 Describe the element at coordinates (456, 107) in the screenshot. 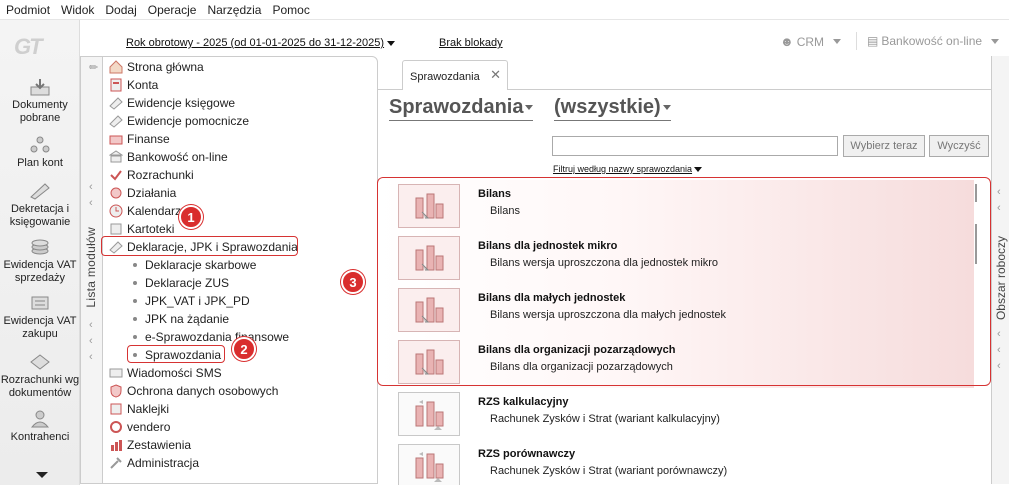

I see `page-title: Sprawozdania` at that location.